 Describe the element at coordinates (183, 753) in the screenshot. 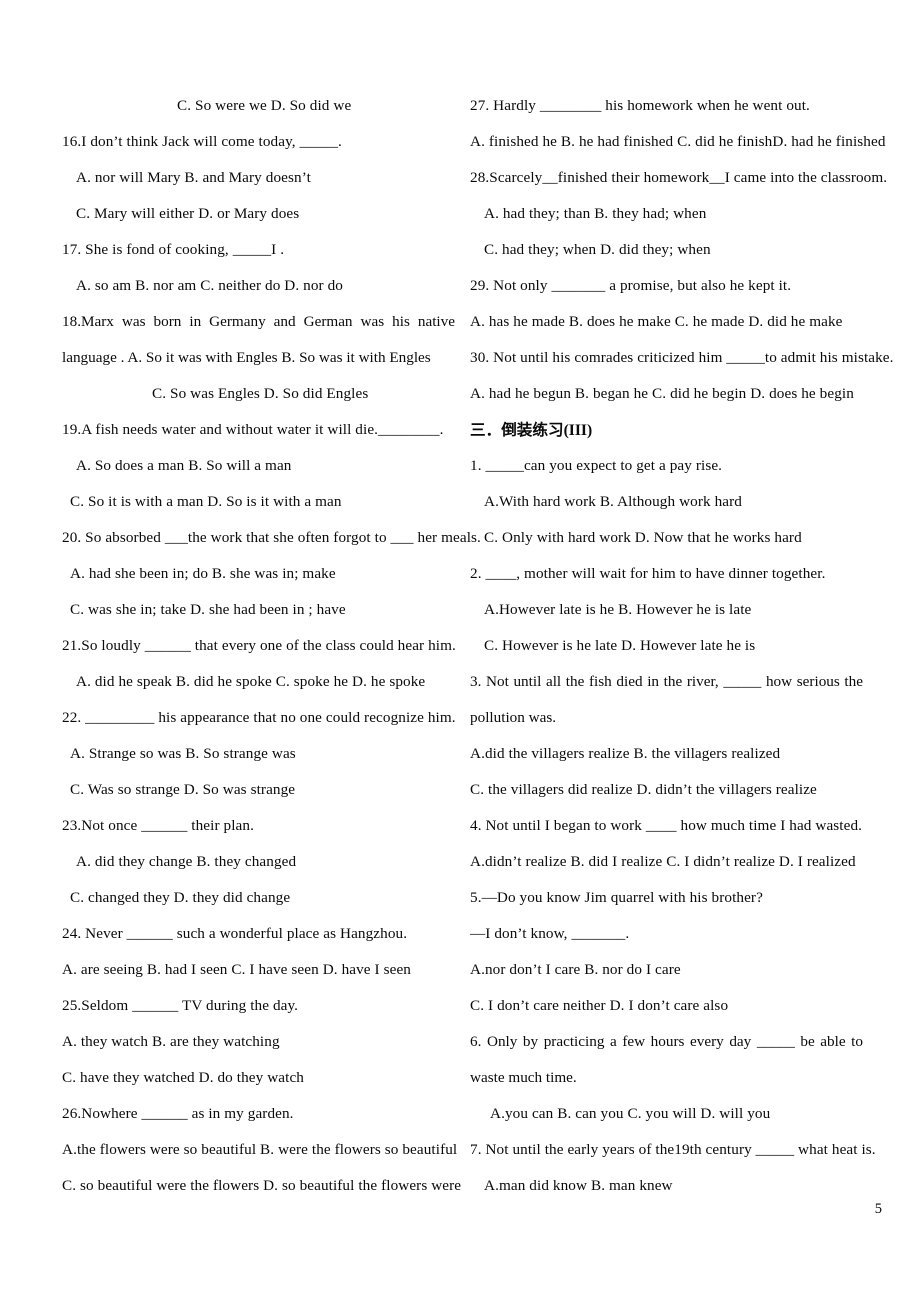

I see `exercise-line: A. Strange so was B. So strange was` at that location.